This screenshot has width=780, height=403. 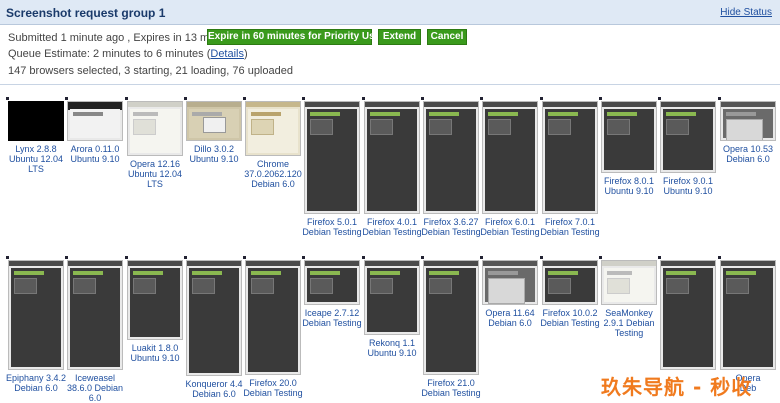 I want to click on browser-screenshot: Iceape 2.7.12 Debian Testing, so click(x=333, y=298).